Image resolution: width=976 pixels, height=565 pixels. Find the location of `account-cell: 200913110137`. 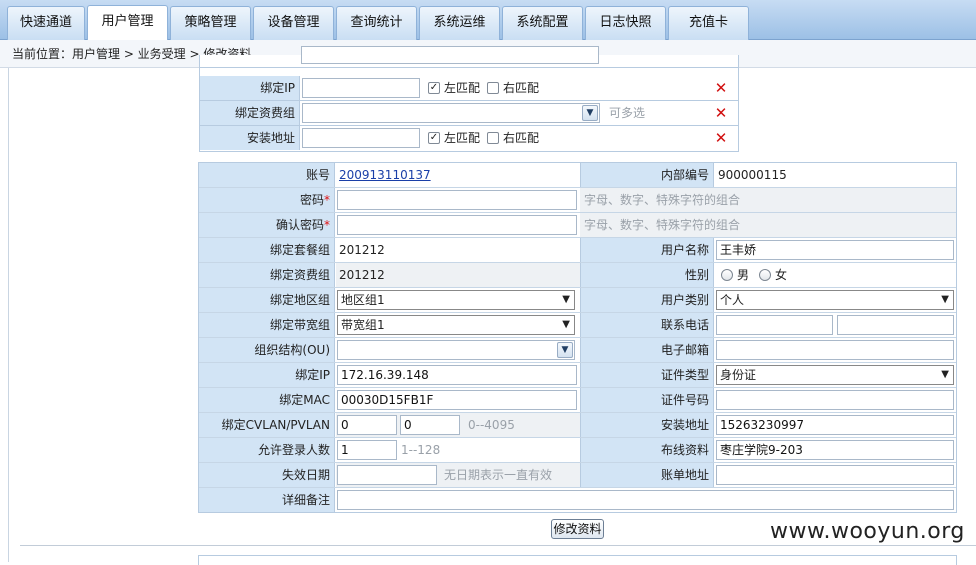

account-cell: 200913110137 is located at coordinates (458, 175).